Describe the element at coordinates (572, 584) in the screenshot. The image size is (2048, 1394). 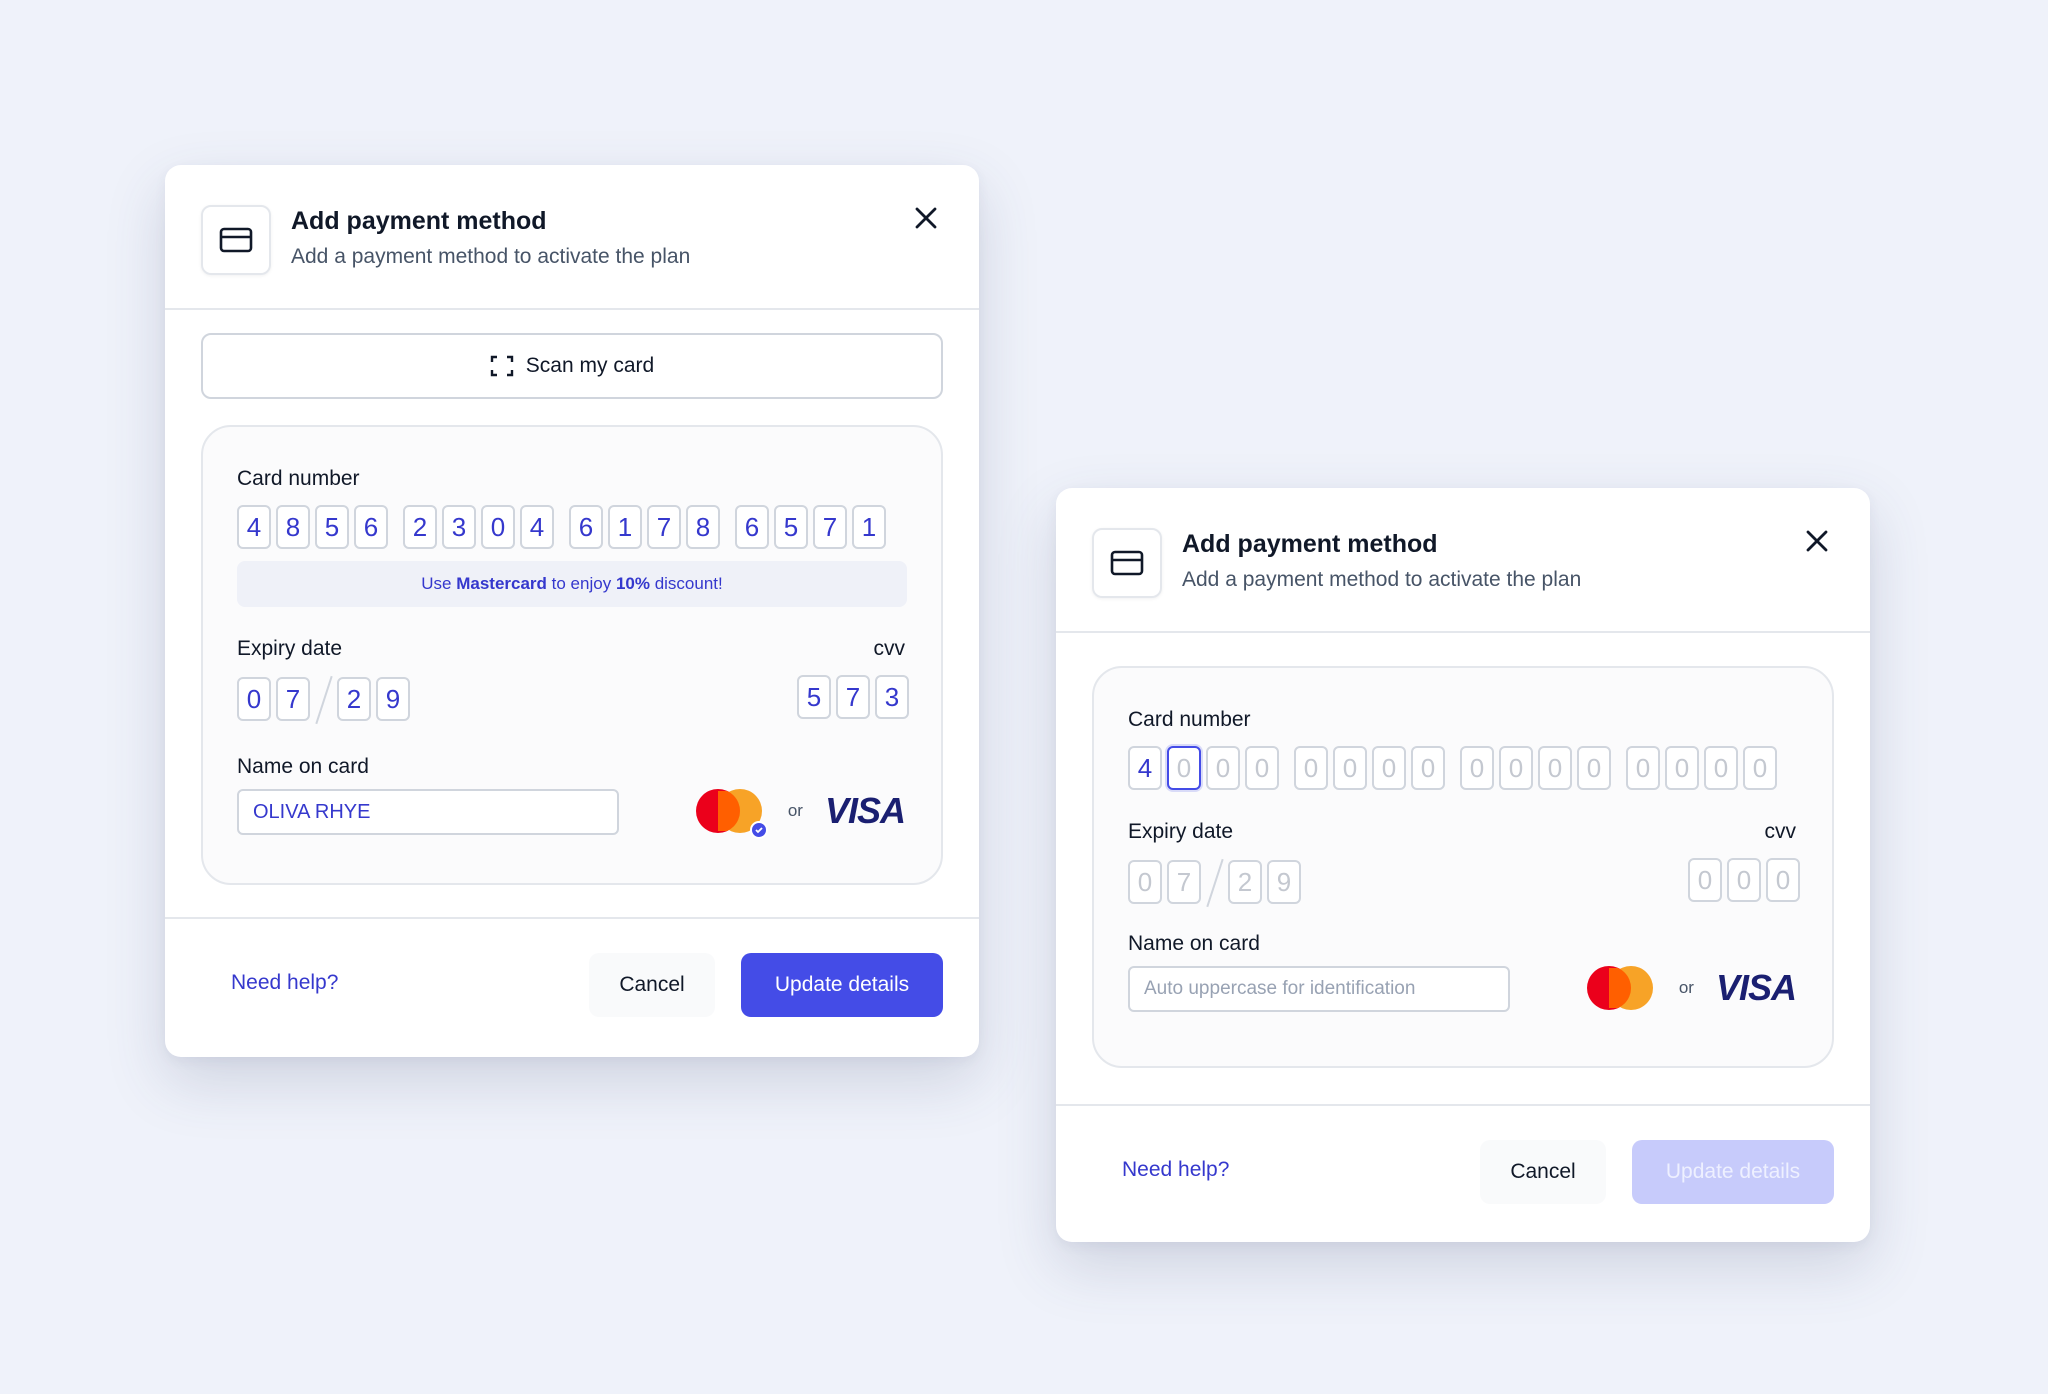
I see `discount-banner: Use Mastercard to enjoy 10% discount!` at that location.